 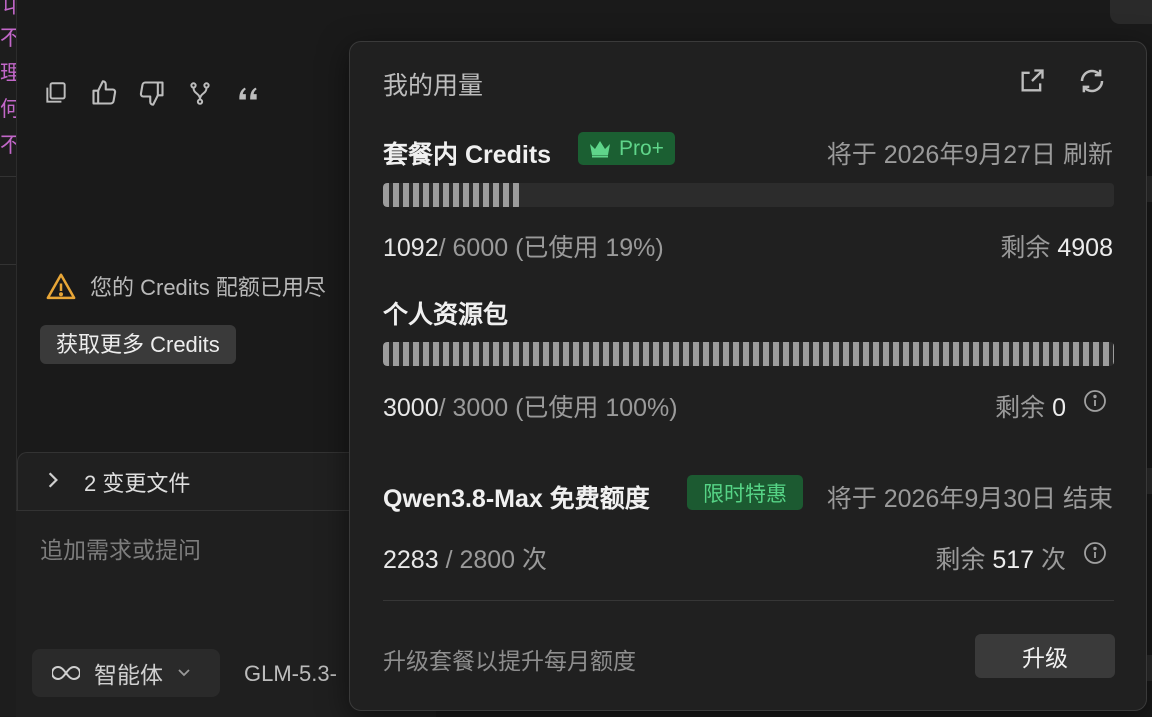 I want to click on copy-icon, so click(x=56, y=93).